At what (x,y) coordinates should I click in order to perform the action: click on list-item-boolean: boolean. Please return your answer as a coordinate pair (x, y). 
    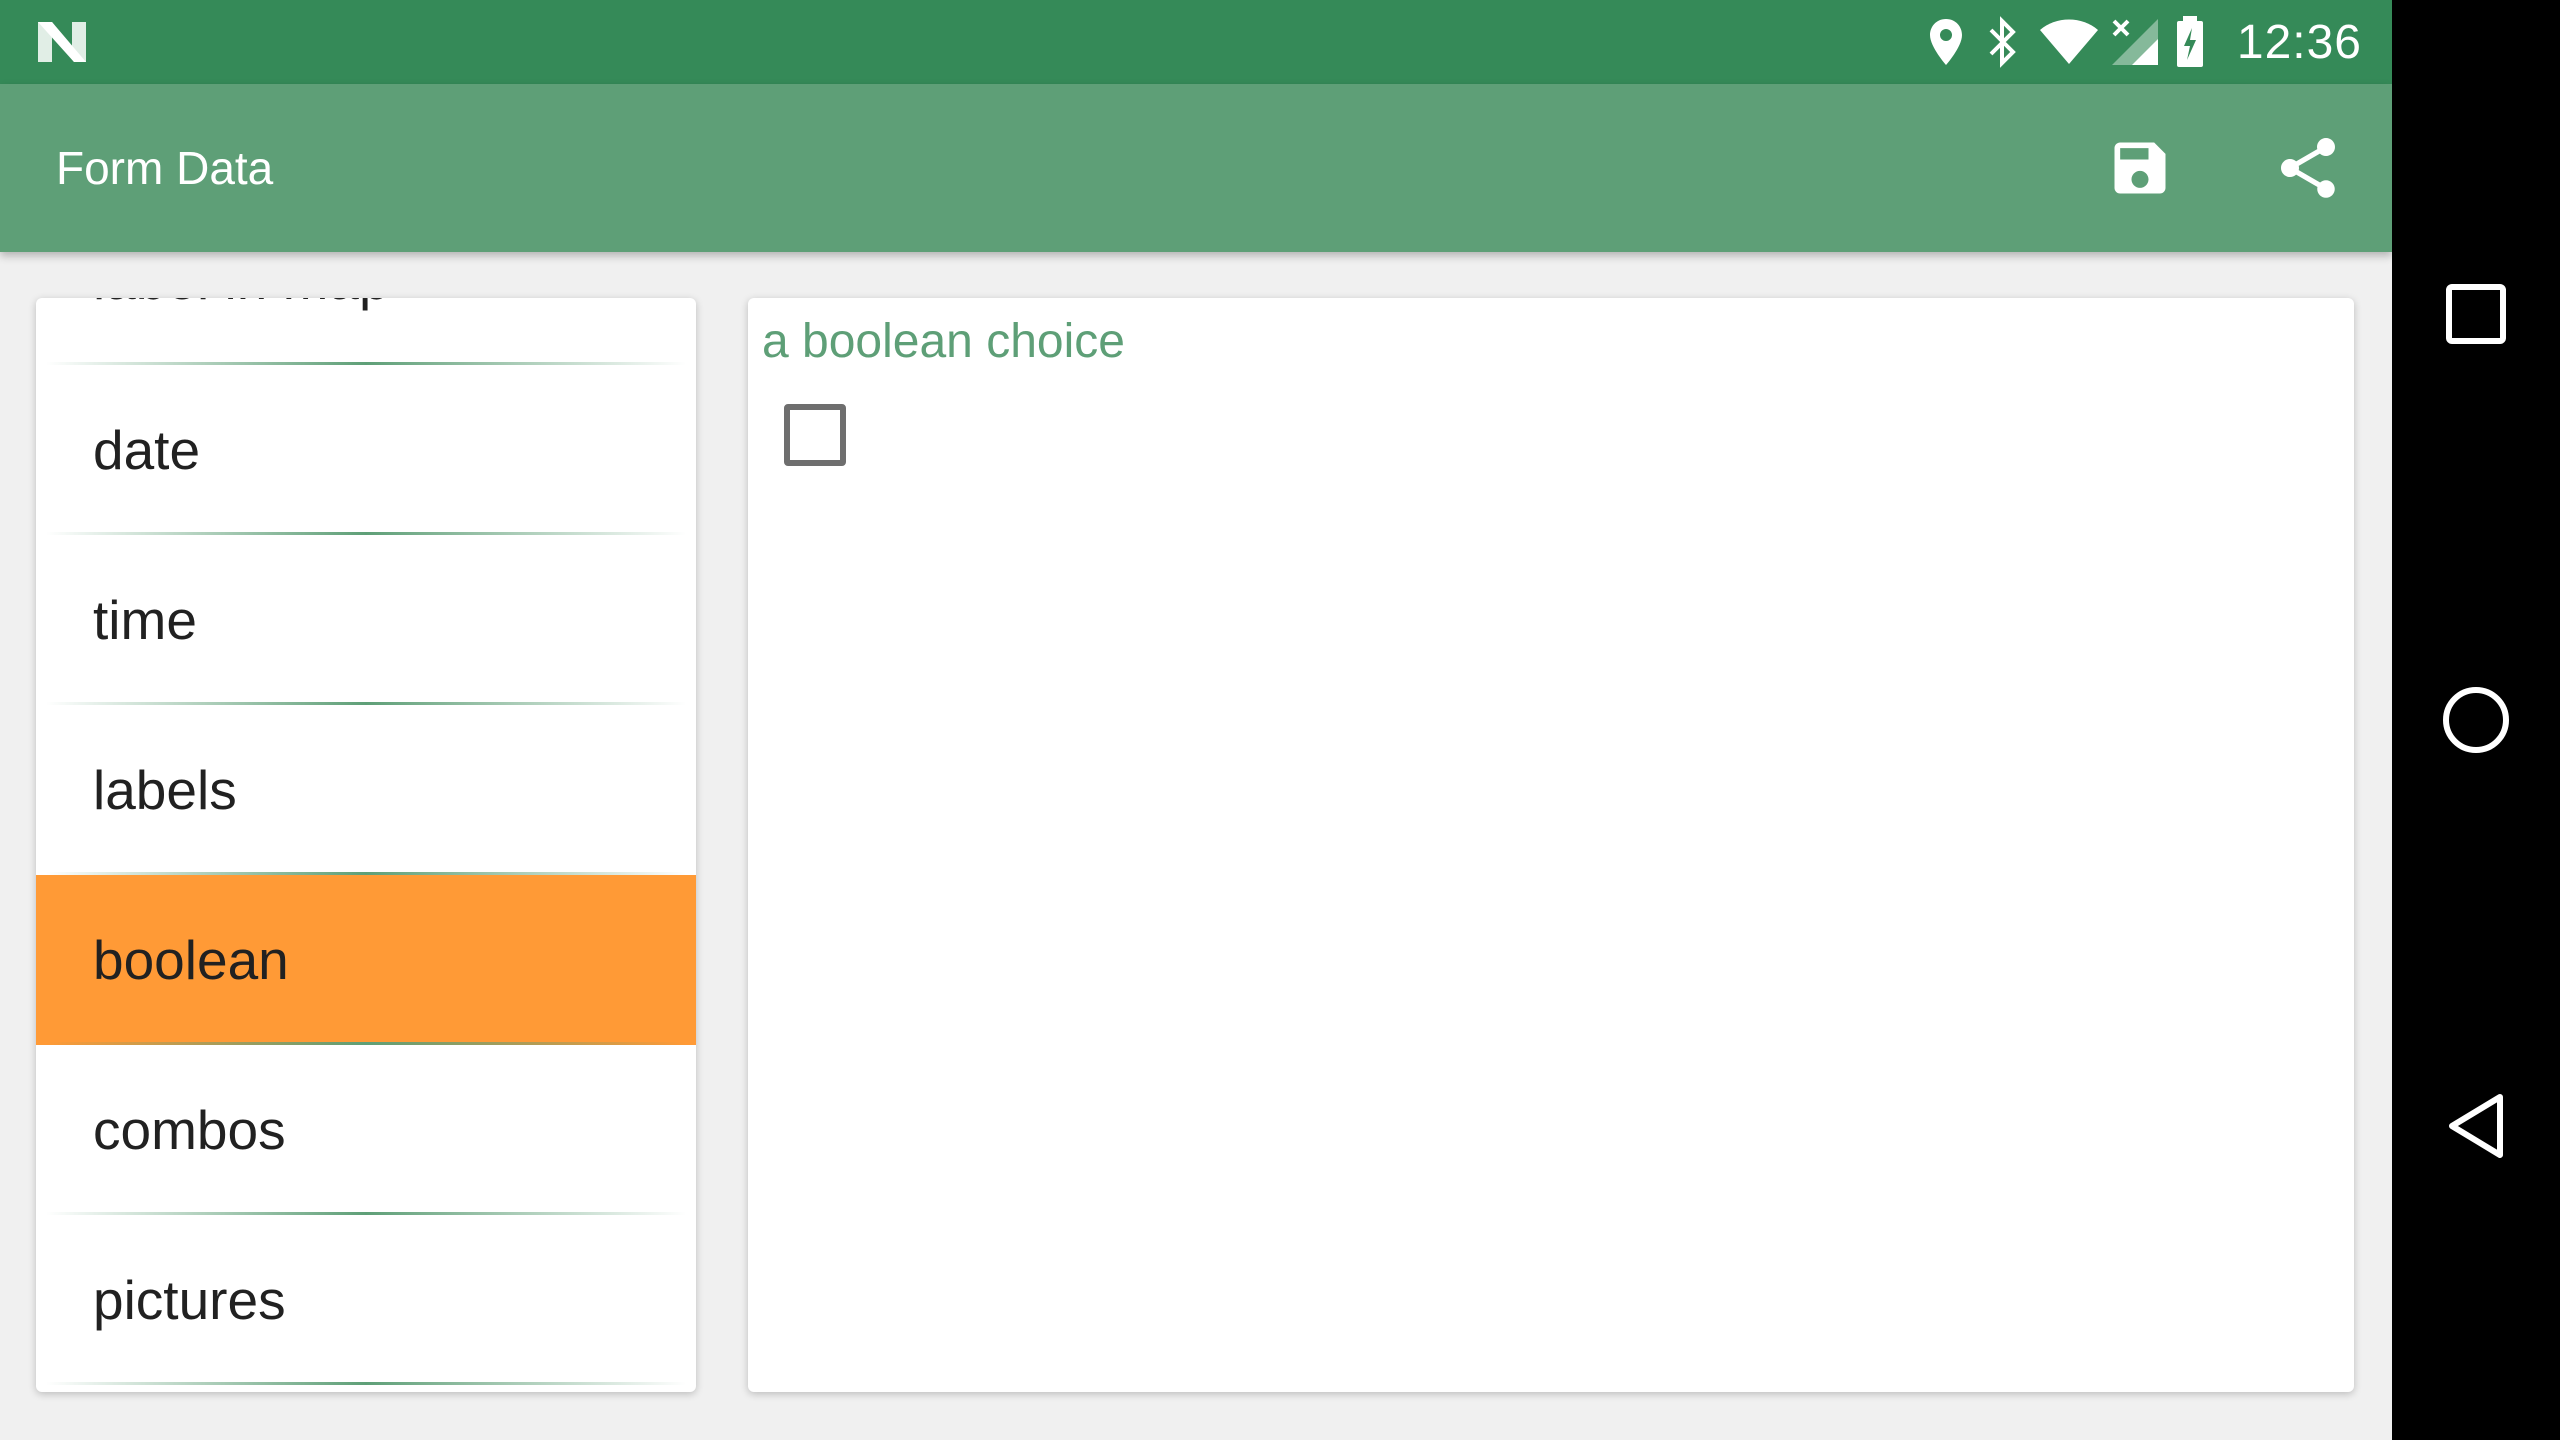
    Looking at the image, I should click on (366, 960).